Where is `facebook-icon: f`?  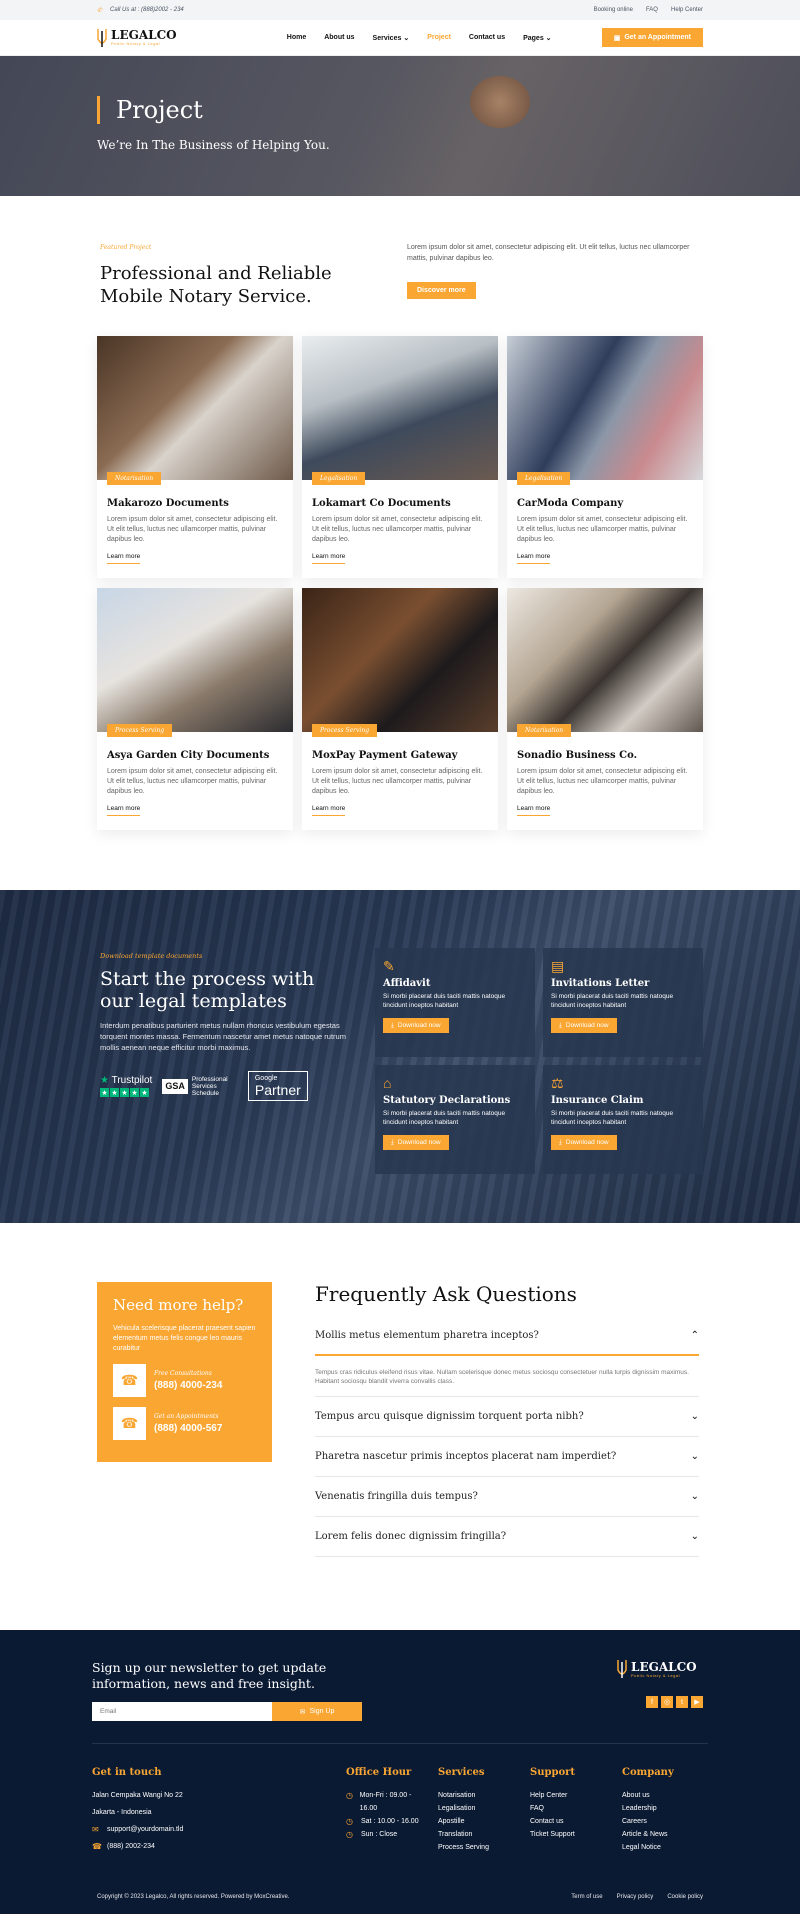
facebook-icon: f is located at coordinates (652, 1702).